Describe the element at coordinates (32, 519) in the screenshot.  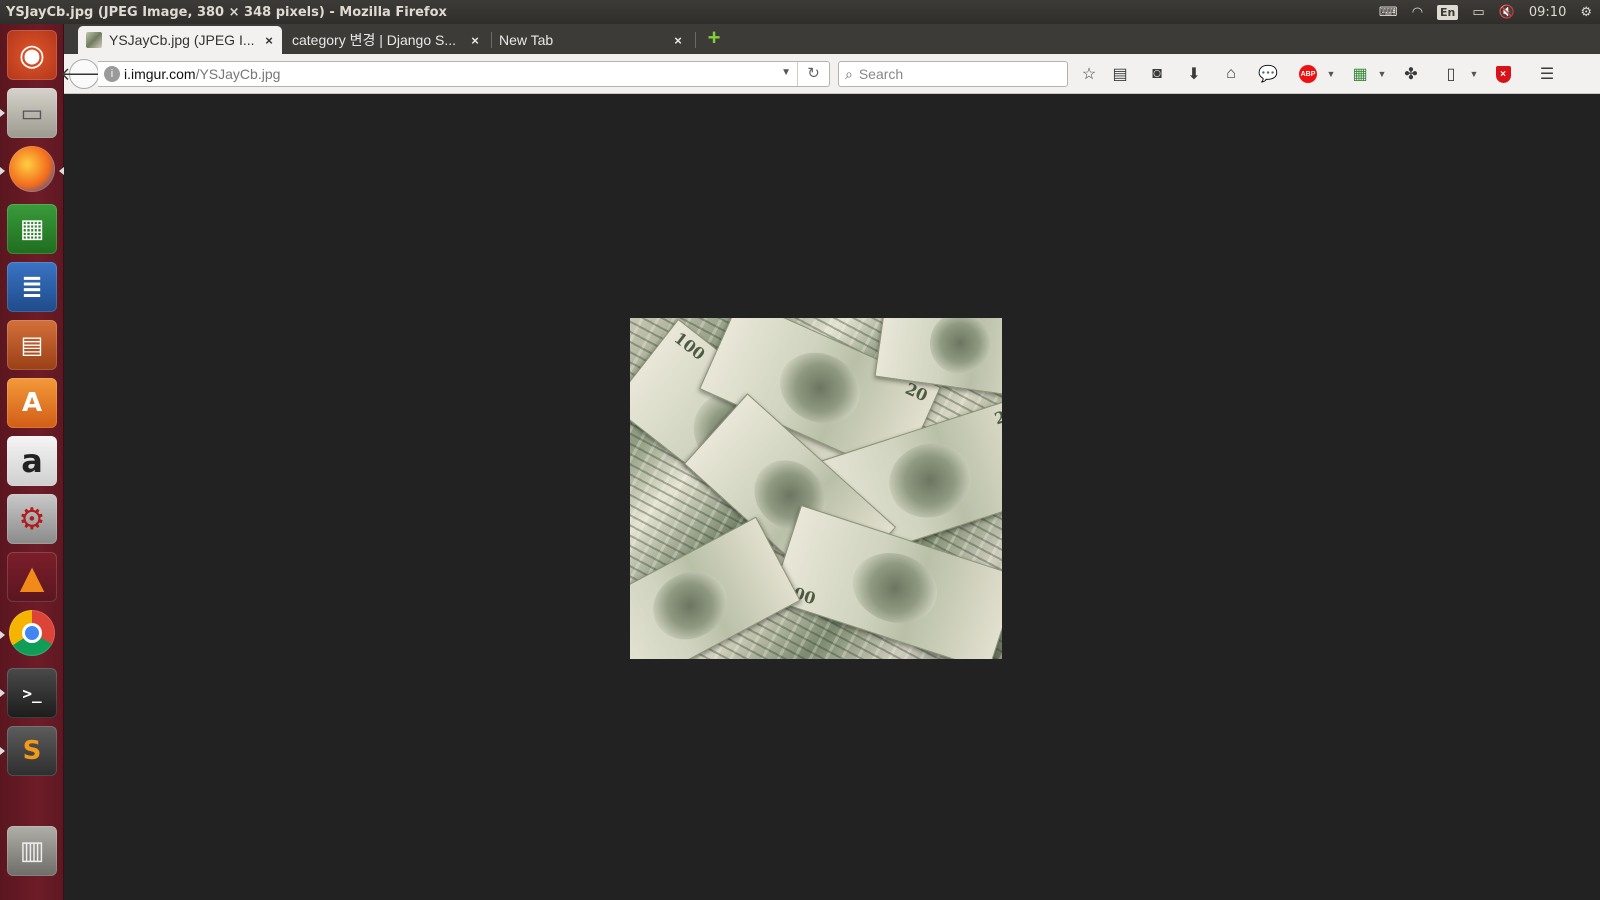
I see `system-settings-icon: ⚙` at that location.